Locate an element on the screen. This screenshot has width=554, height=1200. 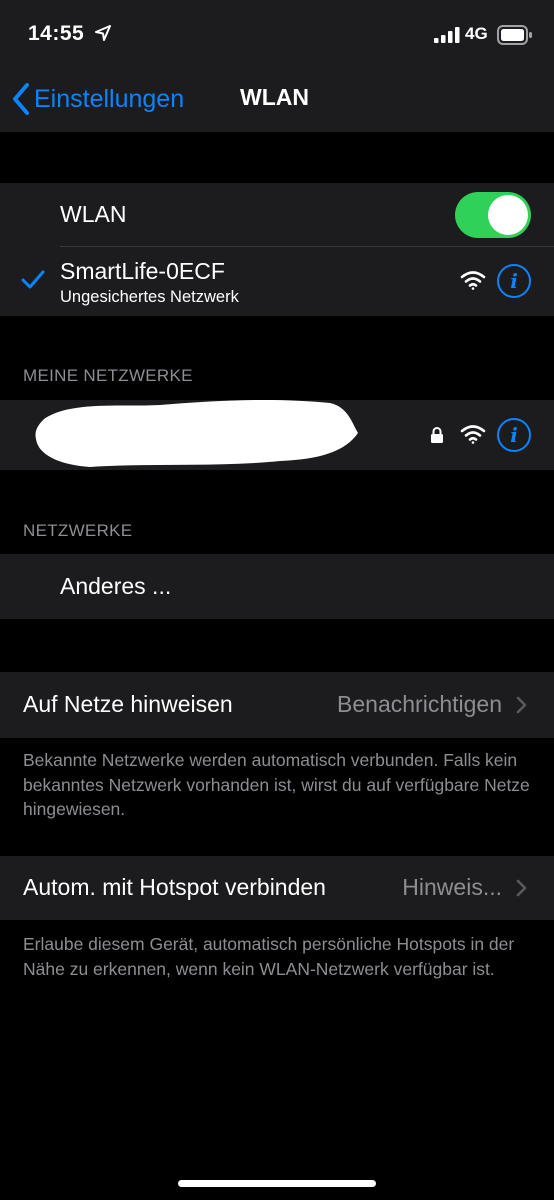
auto-hotspot-label: Autom. mit Hotspot verbinden is located at coordinates (174, 887).